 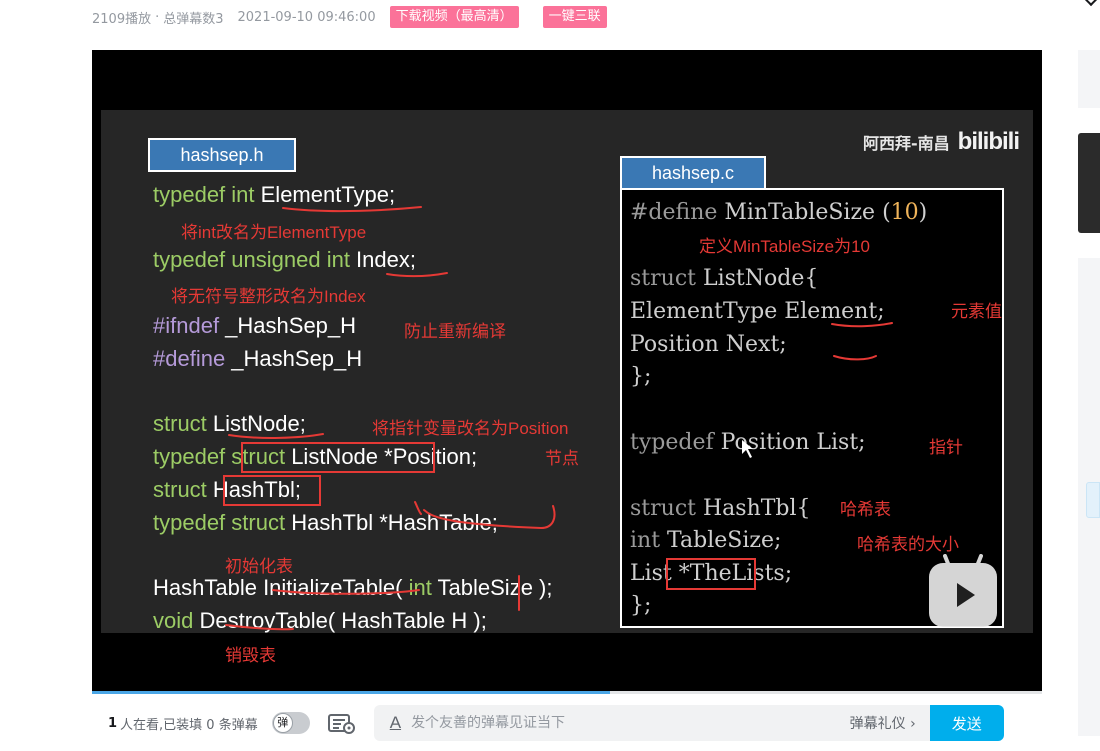 I want to click on source-file-label: hashsep.c, so click(x=693, y=173).